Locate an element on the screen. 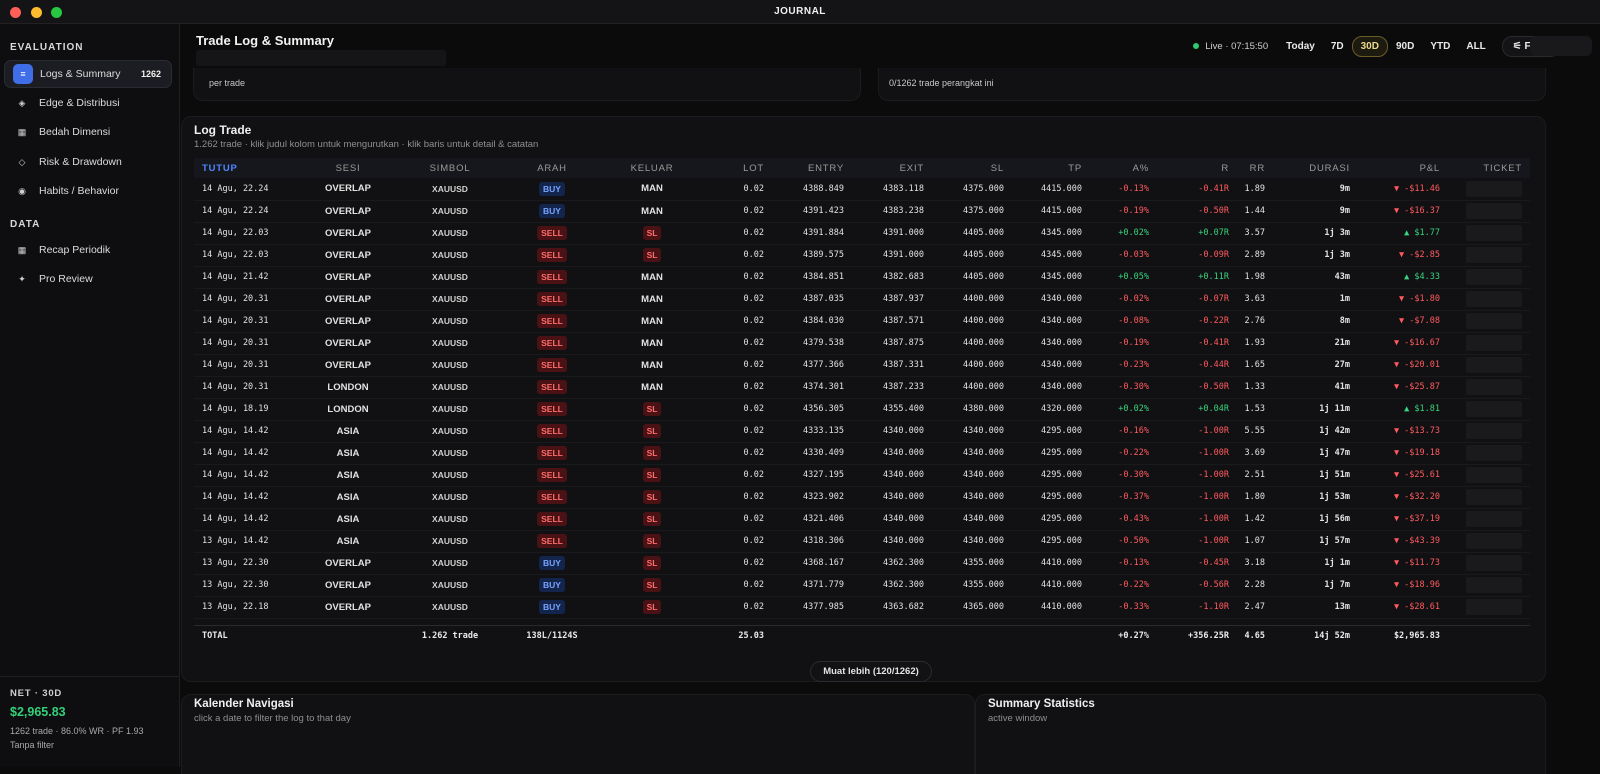 Image resolution: width=1600 pixels, height=774 pixels. column-header-durasi: DURASI is located at coordinates (1315, 168).